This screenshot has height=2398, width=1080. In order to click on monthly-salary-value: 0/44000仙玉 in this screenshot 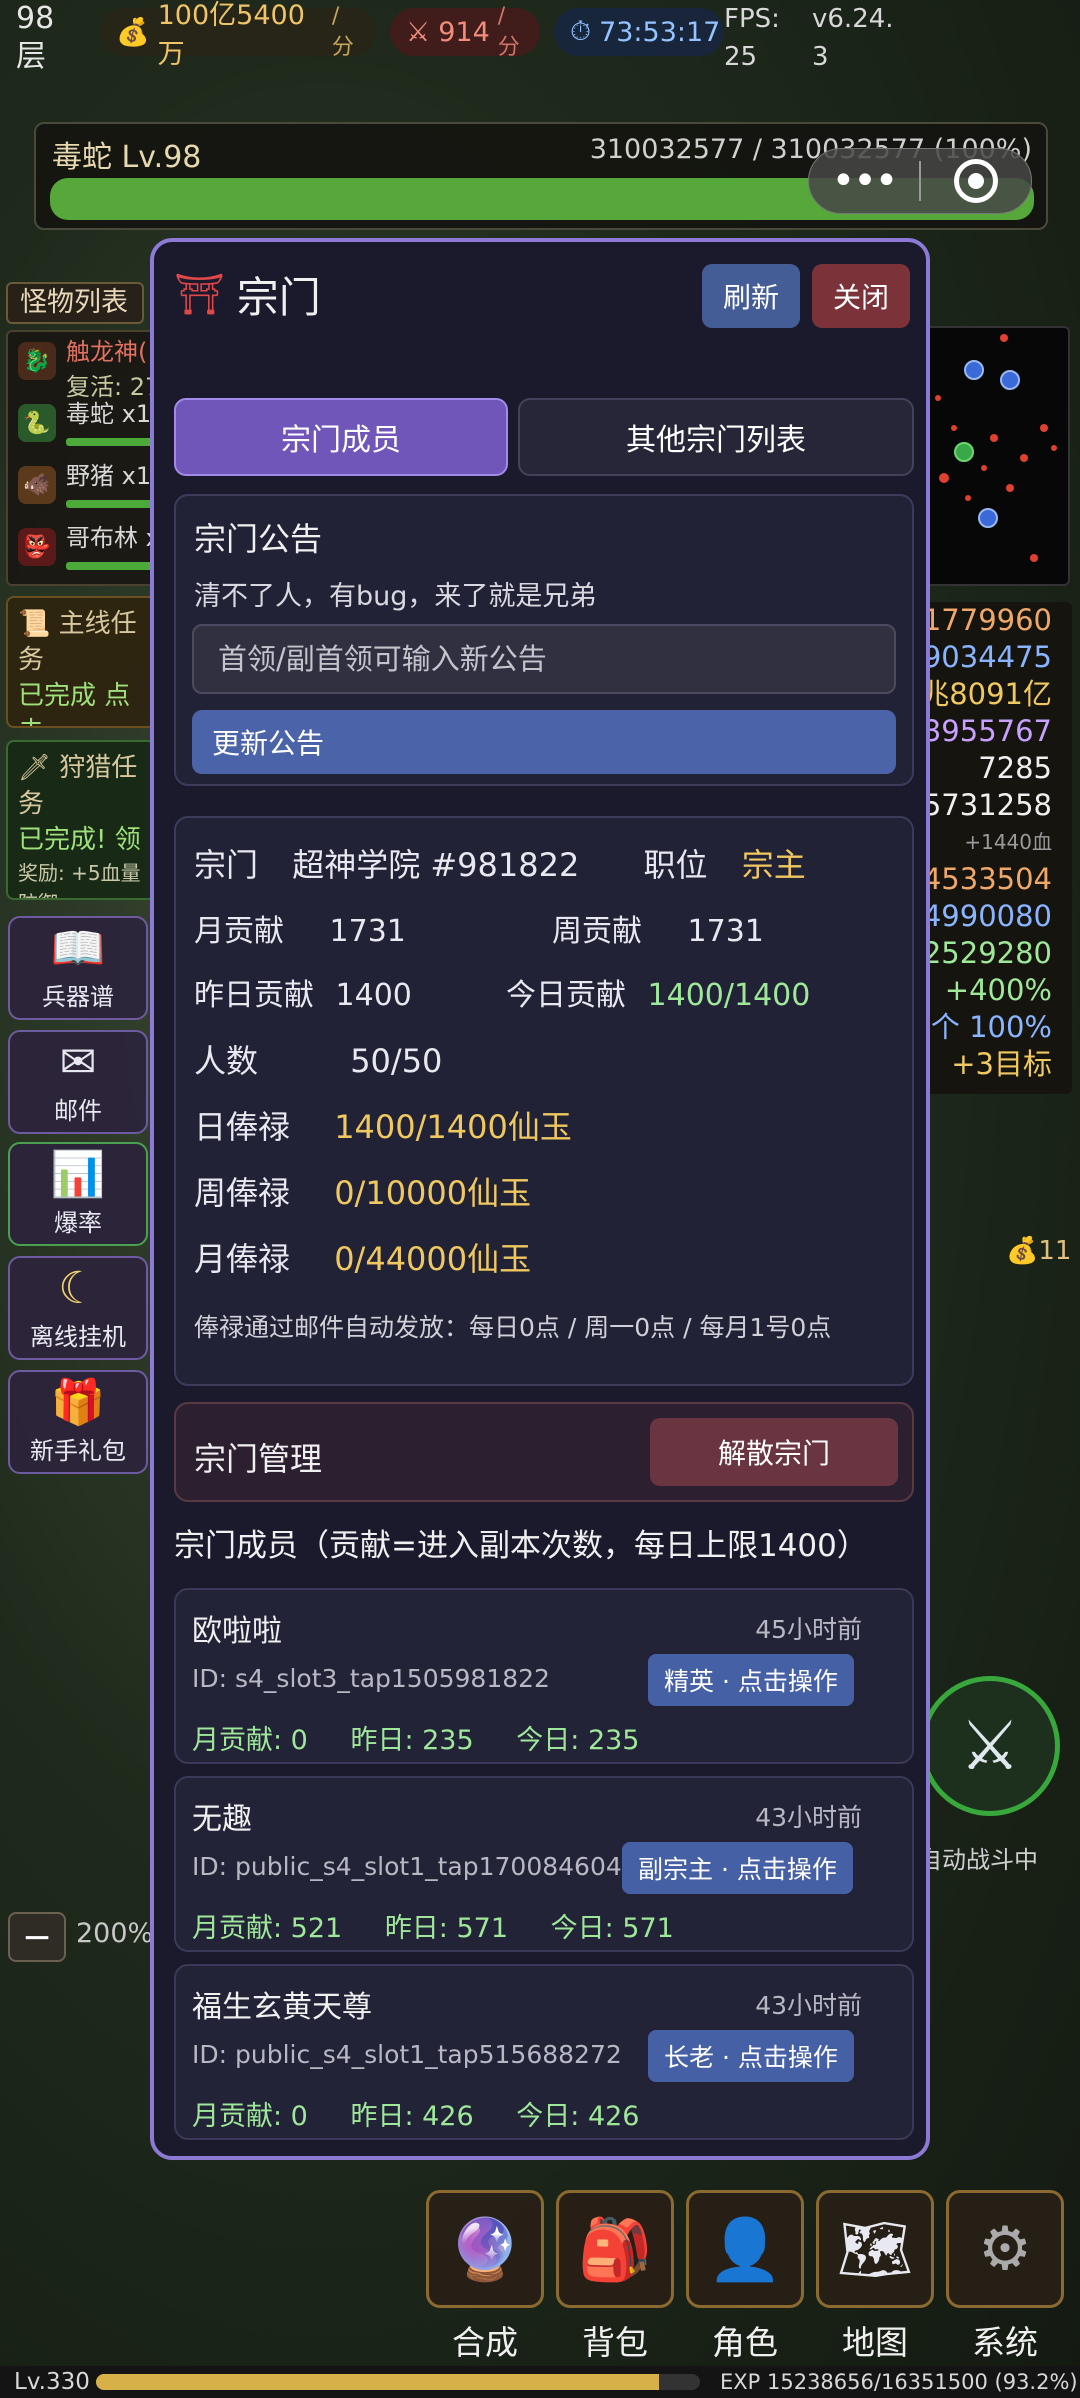, I will do `click(433, 1259)`.